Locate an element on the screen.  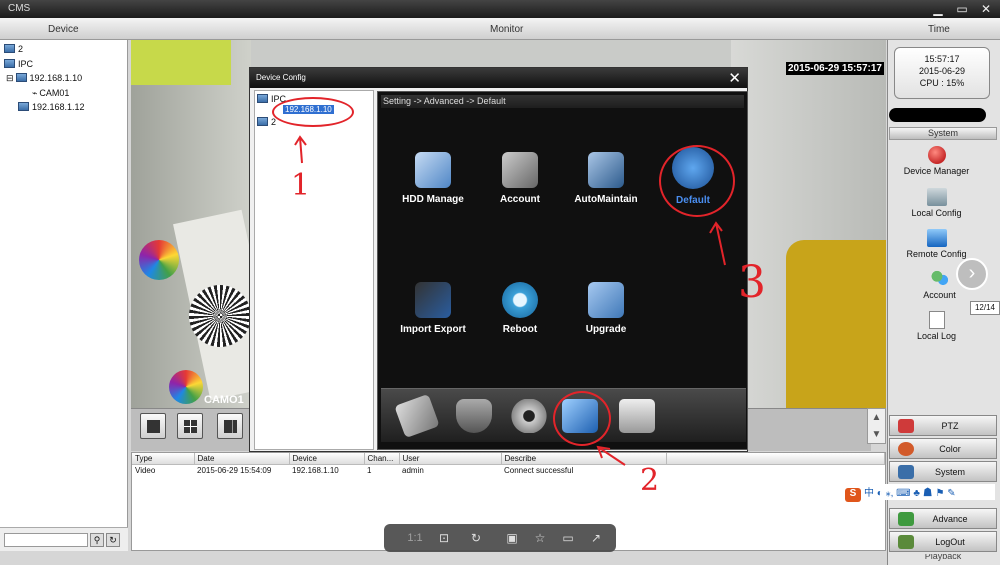
local-config-button: Local Config is located at coordinates (936, 203).